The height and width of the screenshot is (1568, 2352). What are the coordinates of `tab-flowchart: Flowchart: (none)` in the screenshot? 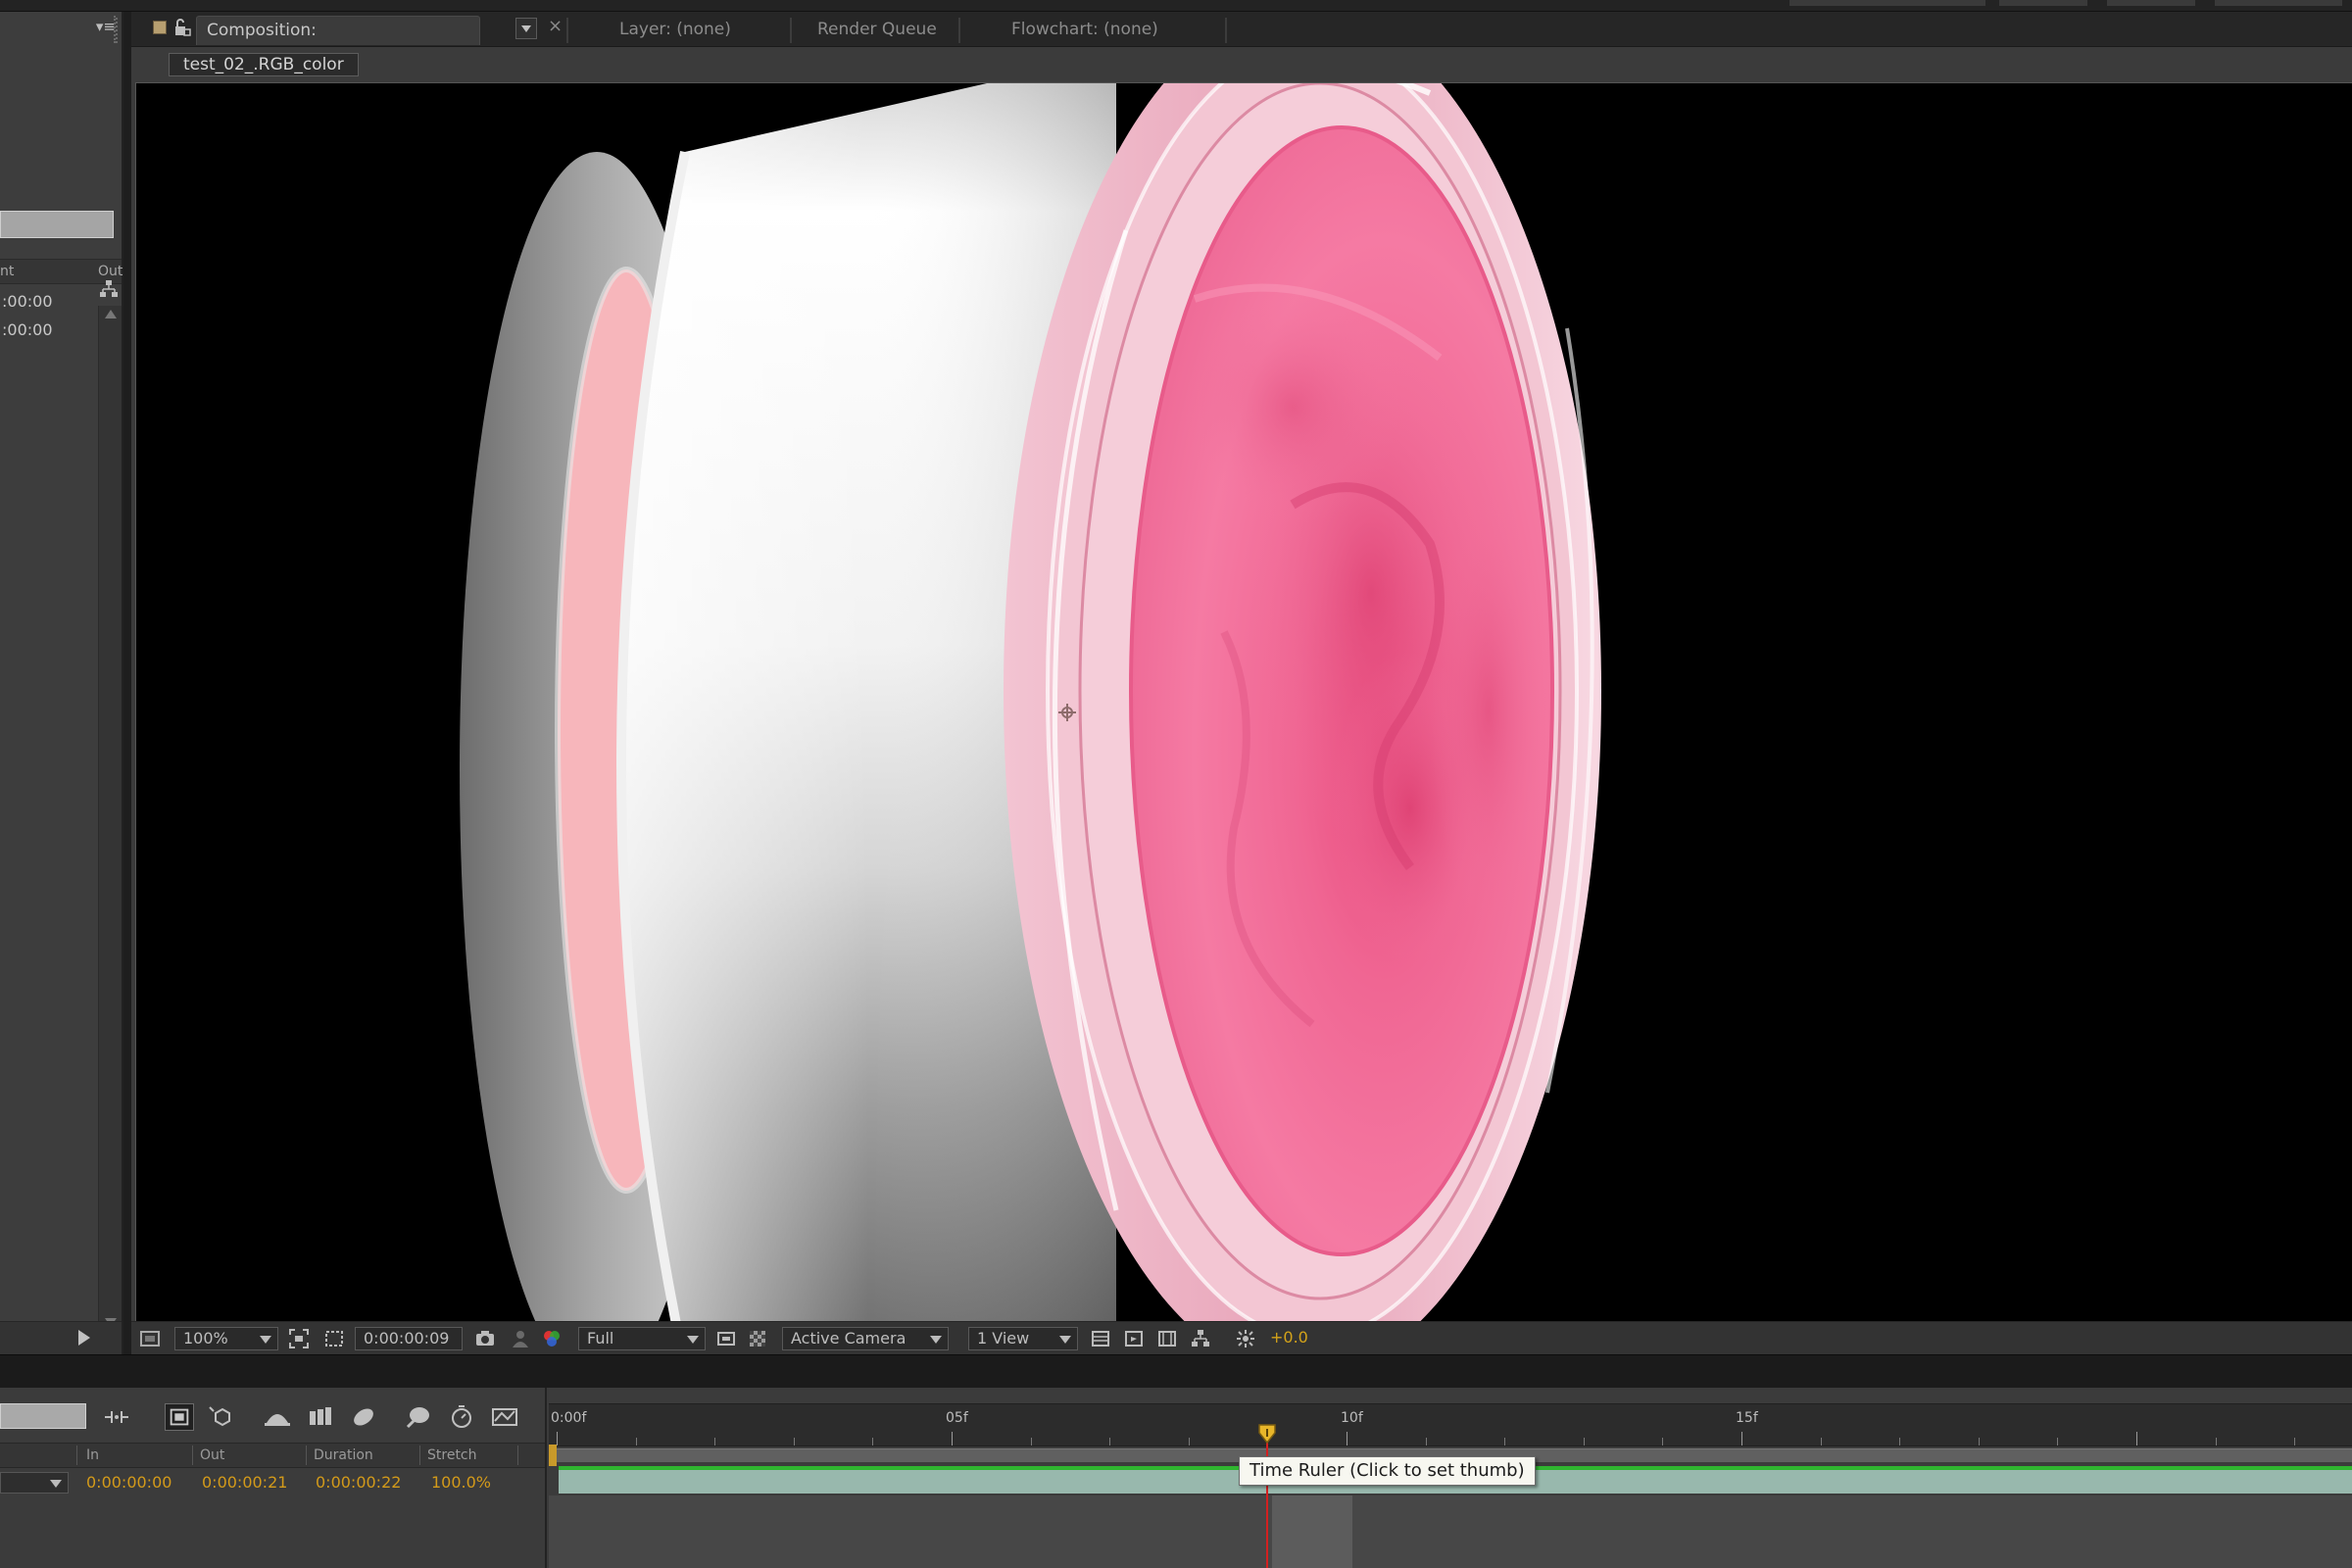 It's located at (1085, 30).